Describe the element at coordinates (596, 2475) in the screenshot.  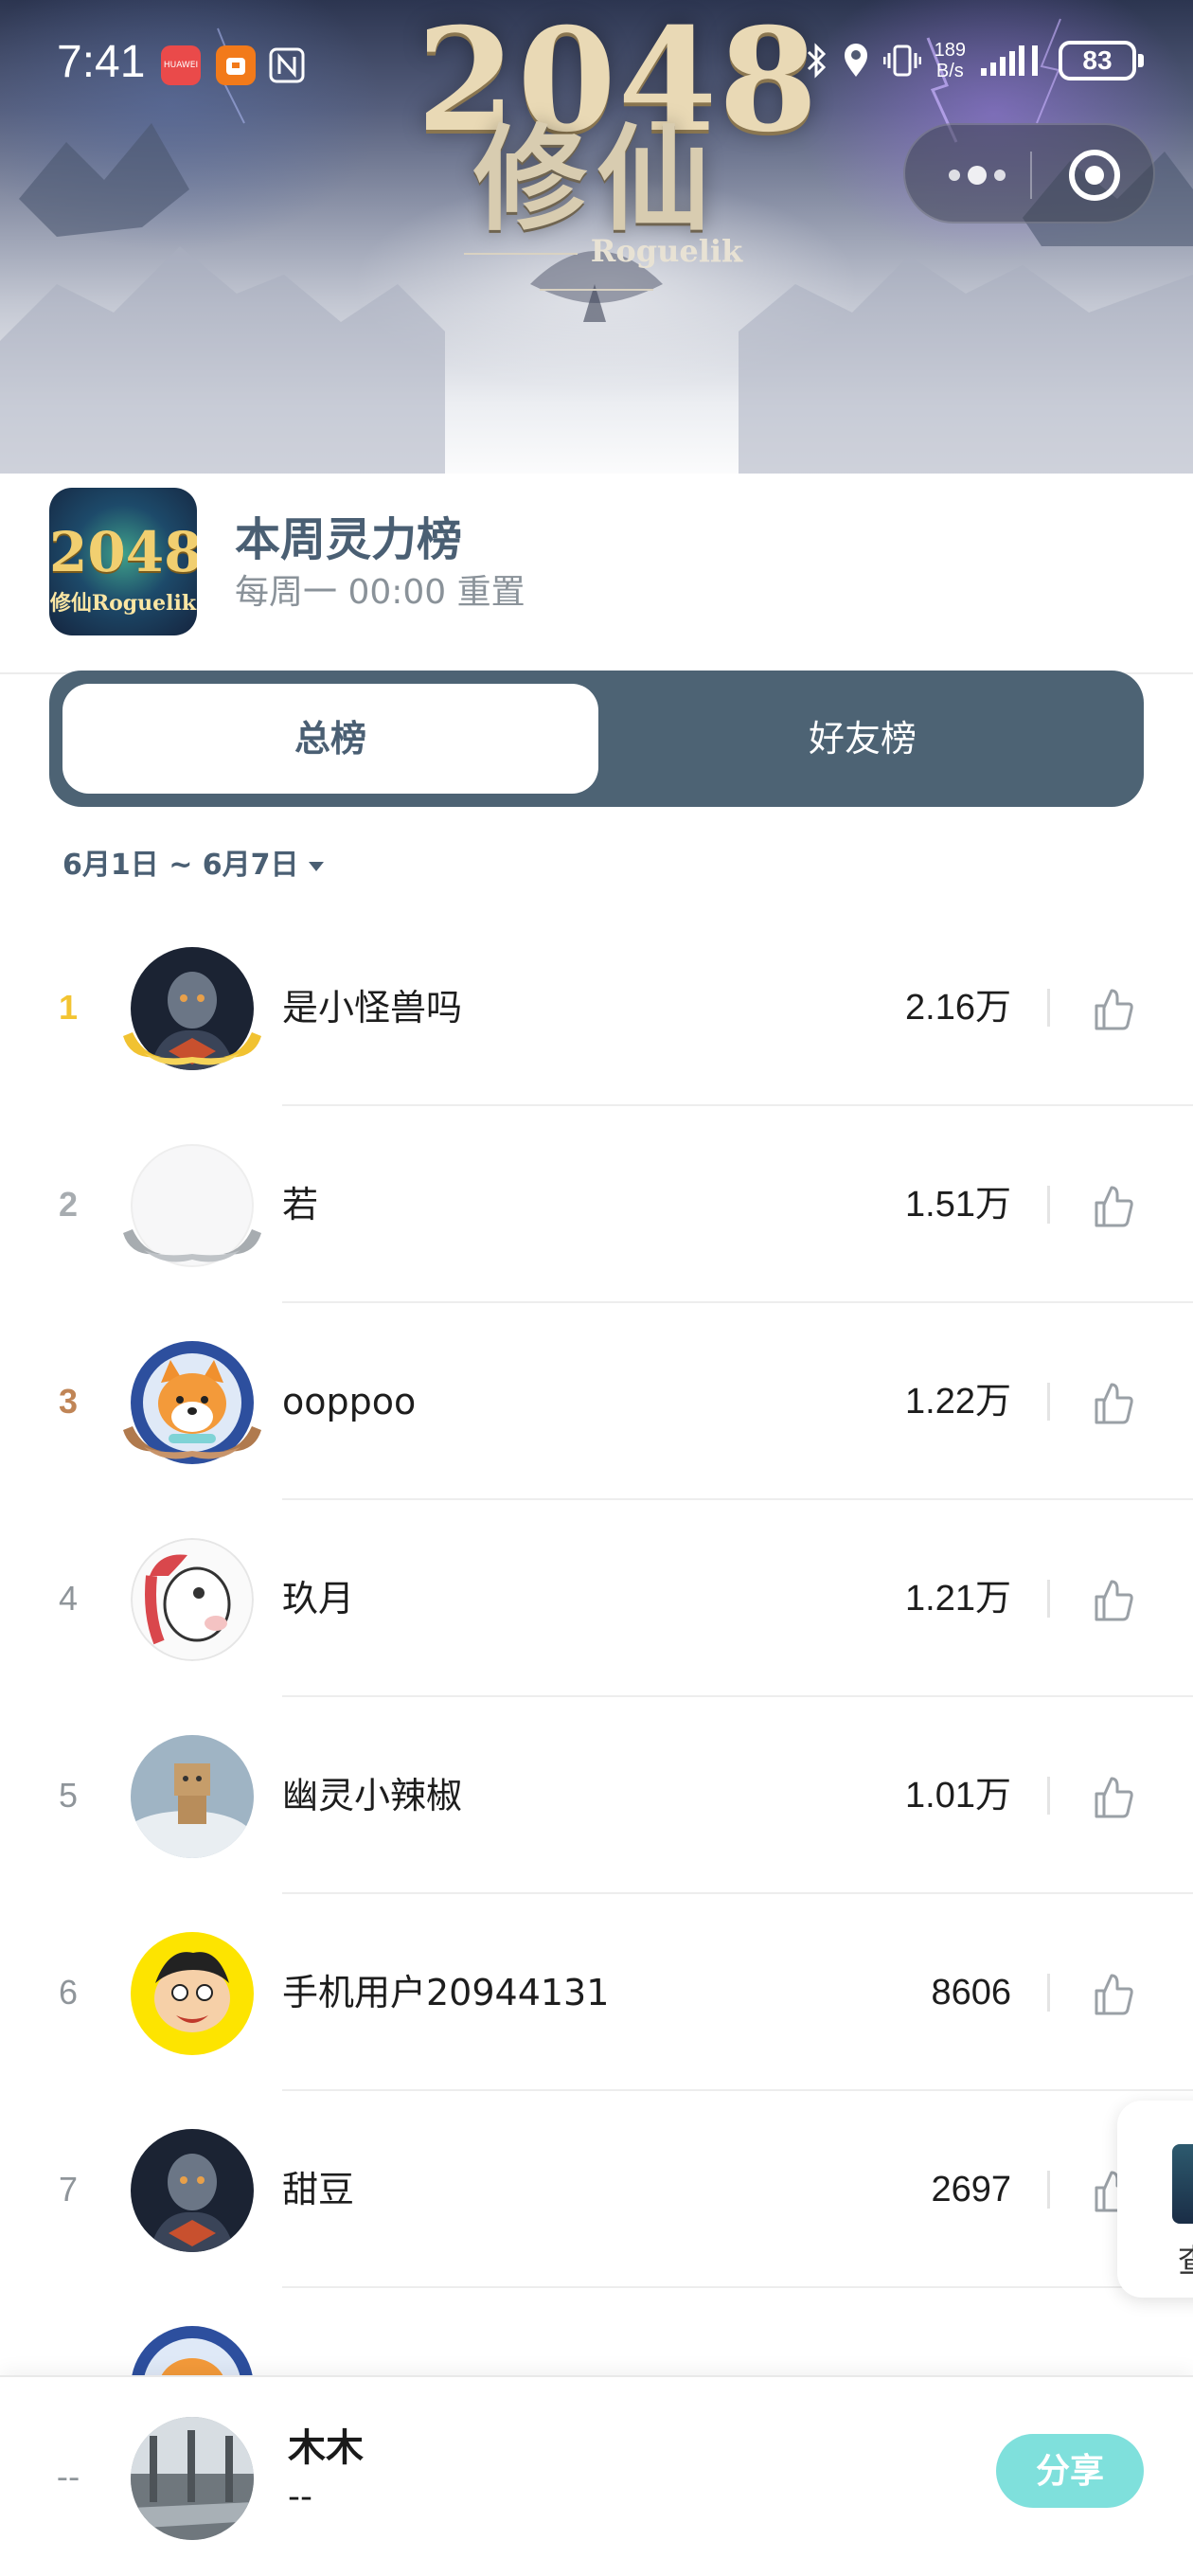
I see `my-rank-bar: -- 木木 -- 分享` at that location.